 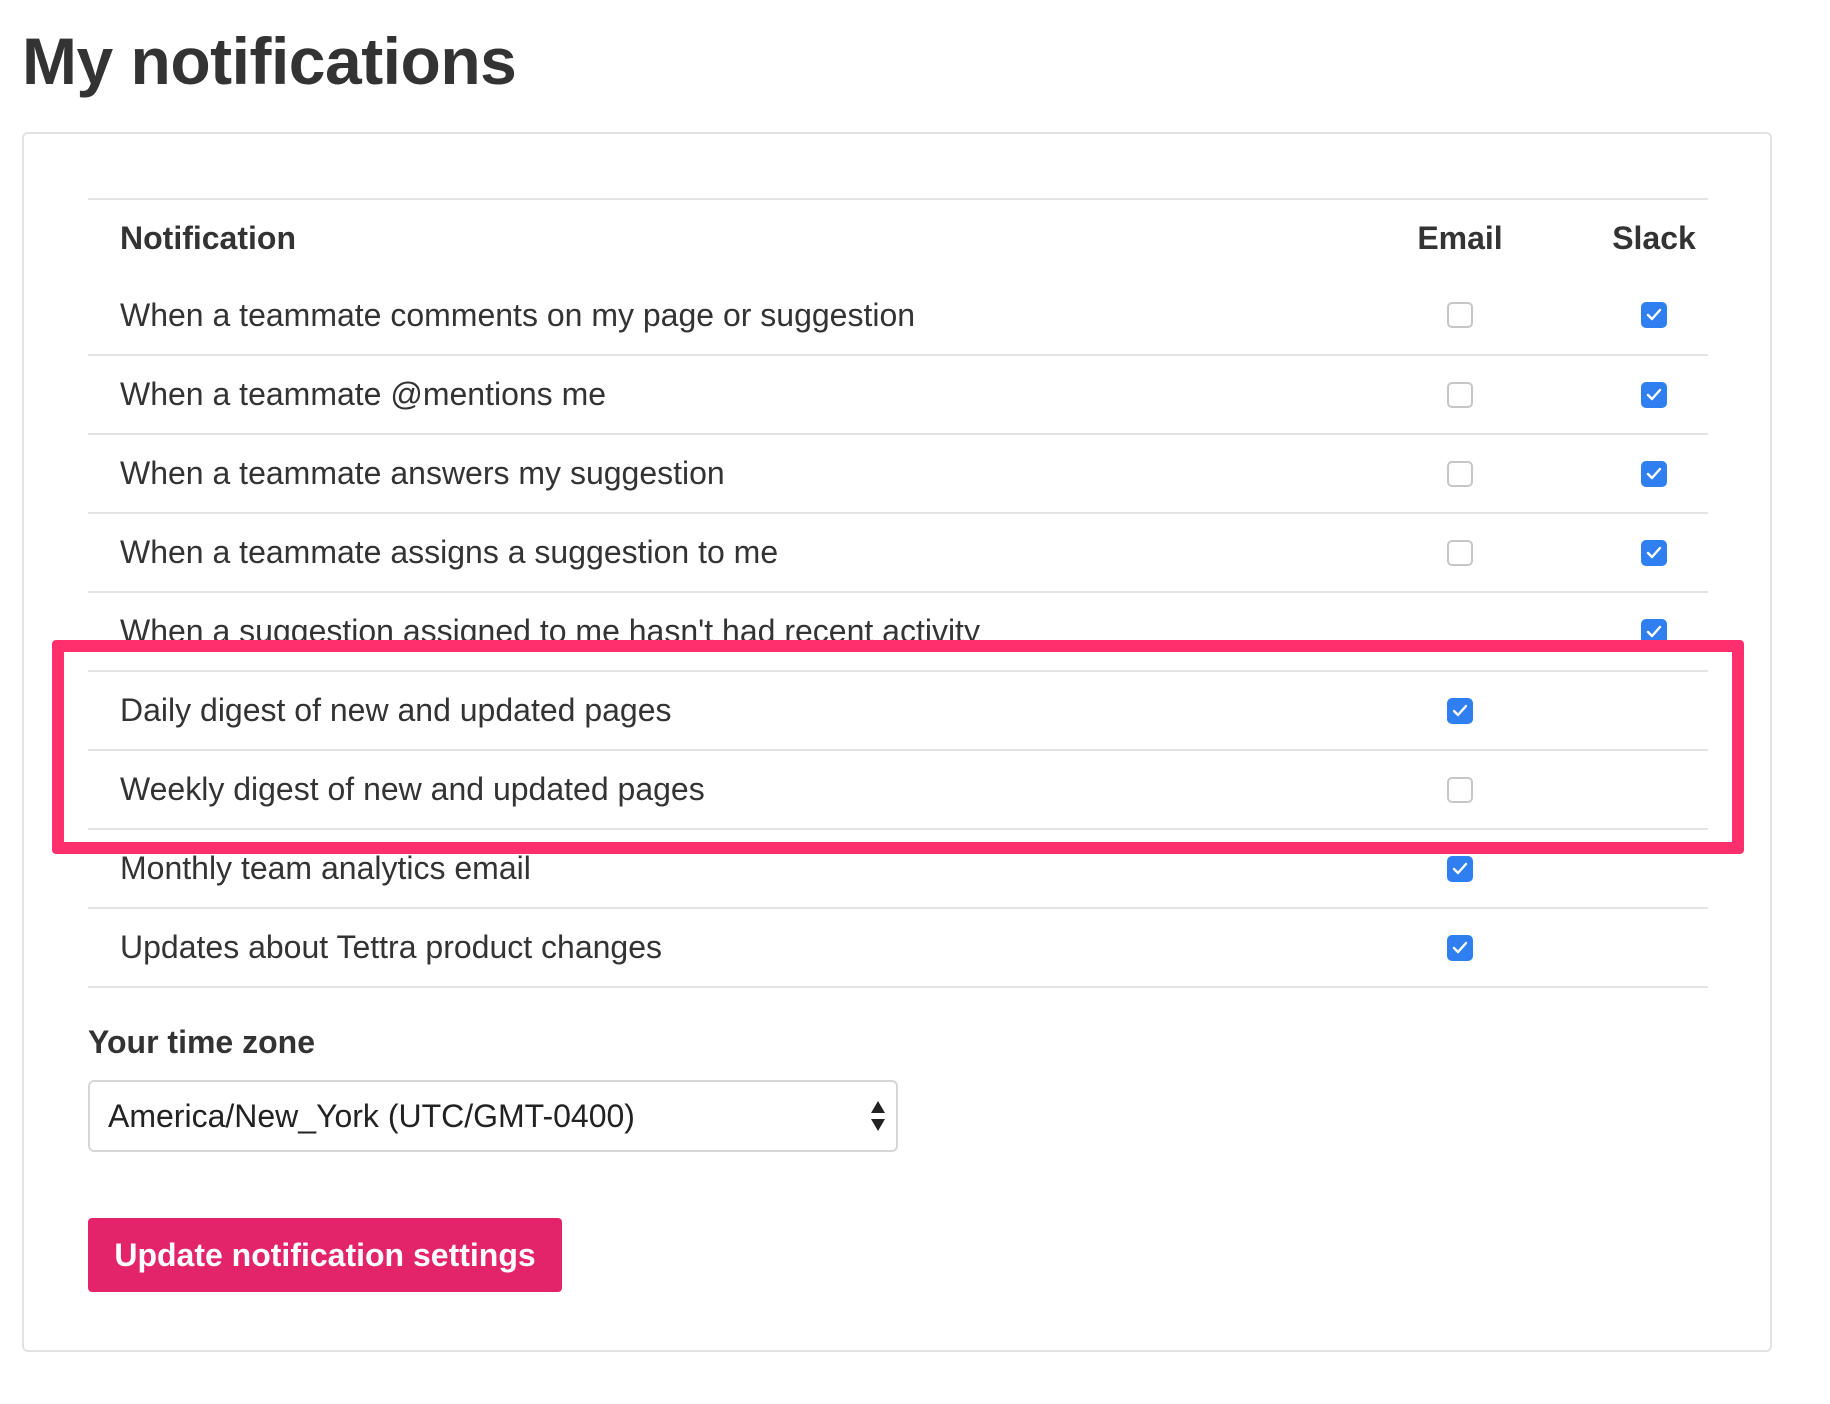 I want to click on notification-label: Monthly team analytics email, so click(x=325, y=868).